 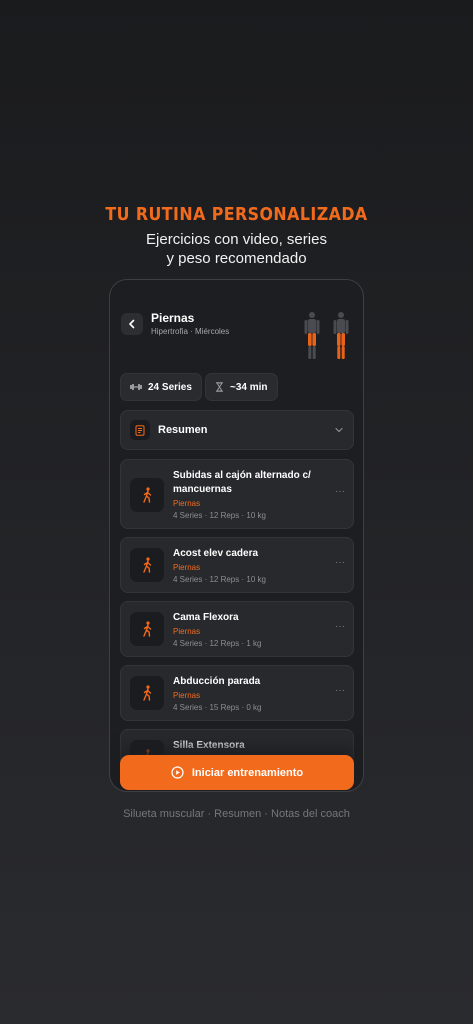 I want to click on play-circle-icon, so click(x=177, y=772).